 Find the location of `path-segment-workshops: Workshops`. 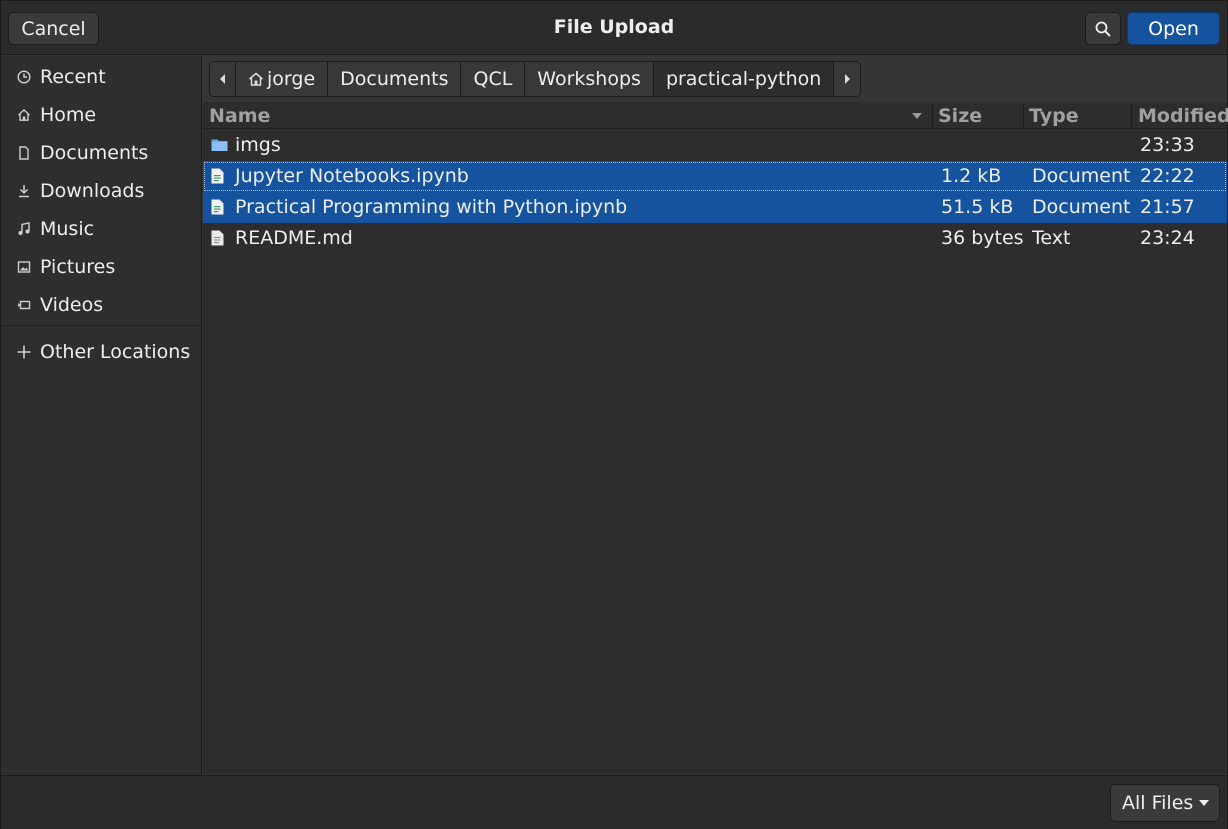

path-segment-workshops: Workshops is located at coordinates (589, 79).